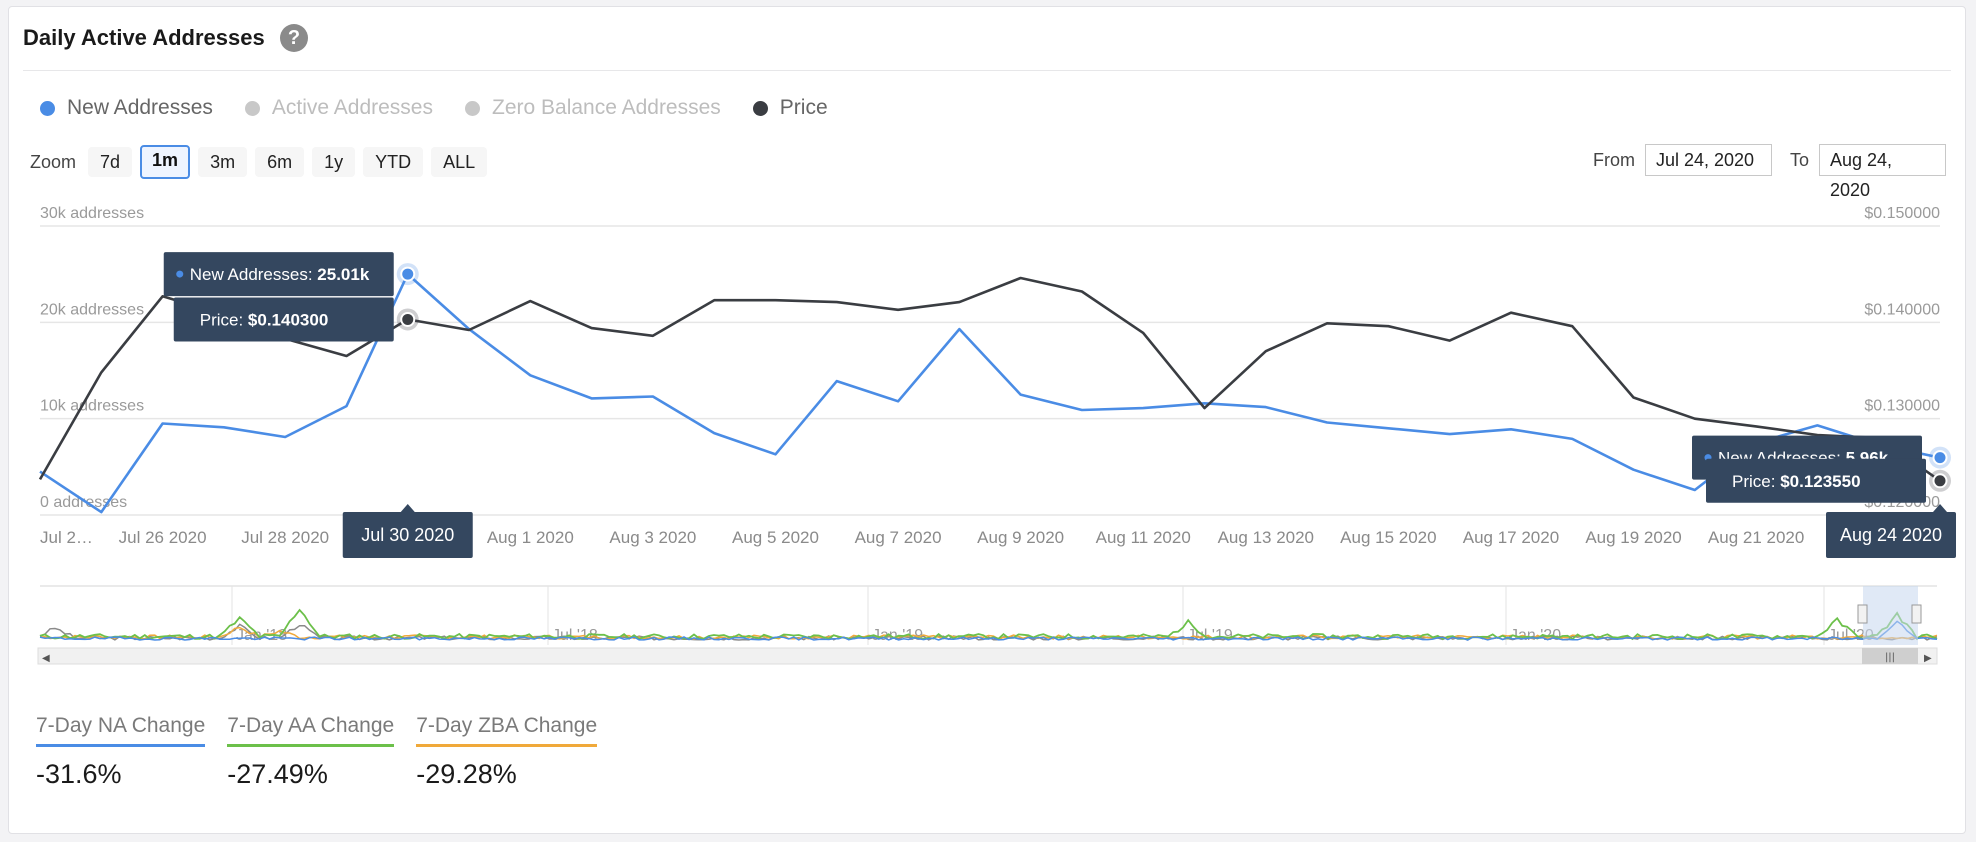 Image resolution: width=1976 pixels, height=842 pixels. I want to click on tooltip-price-value: $0.123550, so click(1820, 481).